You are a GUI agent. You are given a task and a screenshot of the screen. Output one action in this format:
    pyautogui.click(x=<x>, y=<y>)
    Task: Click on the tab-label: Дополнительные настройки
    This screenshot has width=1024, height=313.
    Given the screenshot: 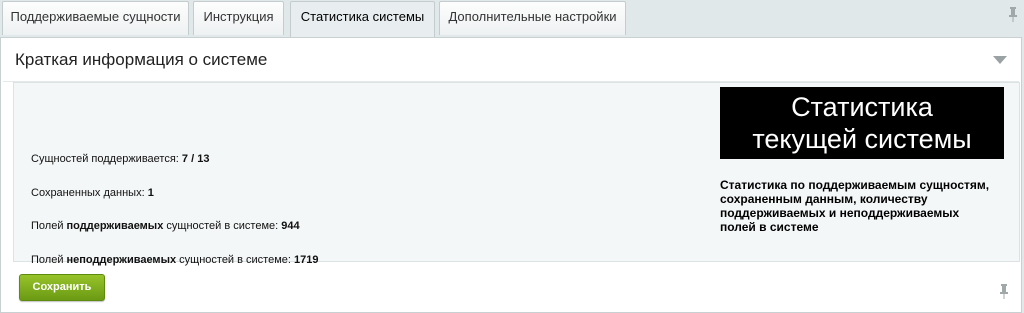 What is the action you would take?
    pyautogui.click(x=532, y=16)
    